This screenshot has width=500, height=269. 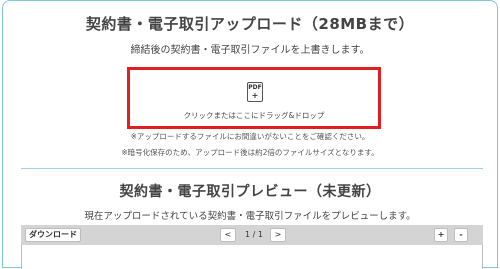 I want to click on previous-page-button: <, so click(x=228, y=235).